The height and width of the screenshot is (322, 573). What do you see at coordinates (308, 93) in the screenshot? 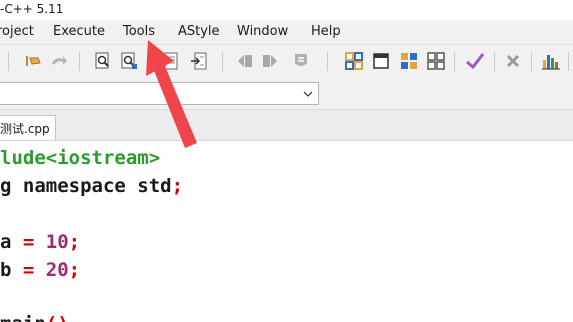
I see `chevron-down-icon` at bounding box center [308, 93].